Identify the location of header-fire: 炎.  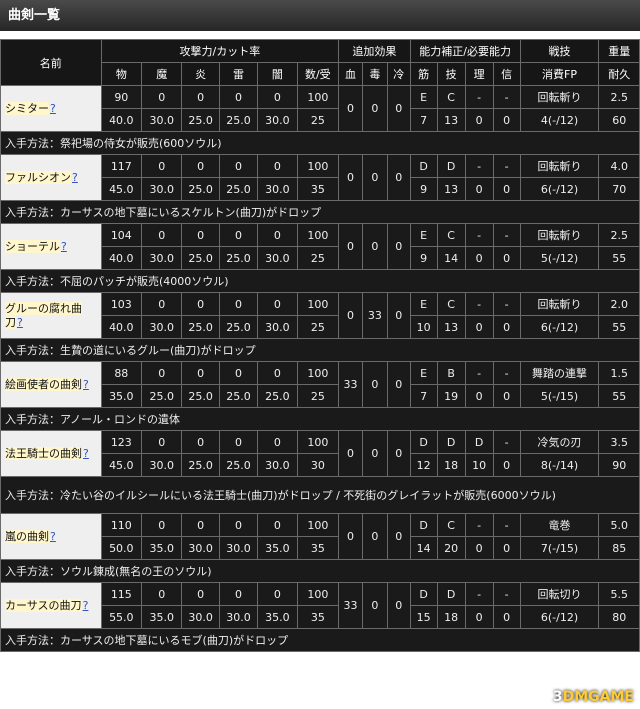
(200, 74).